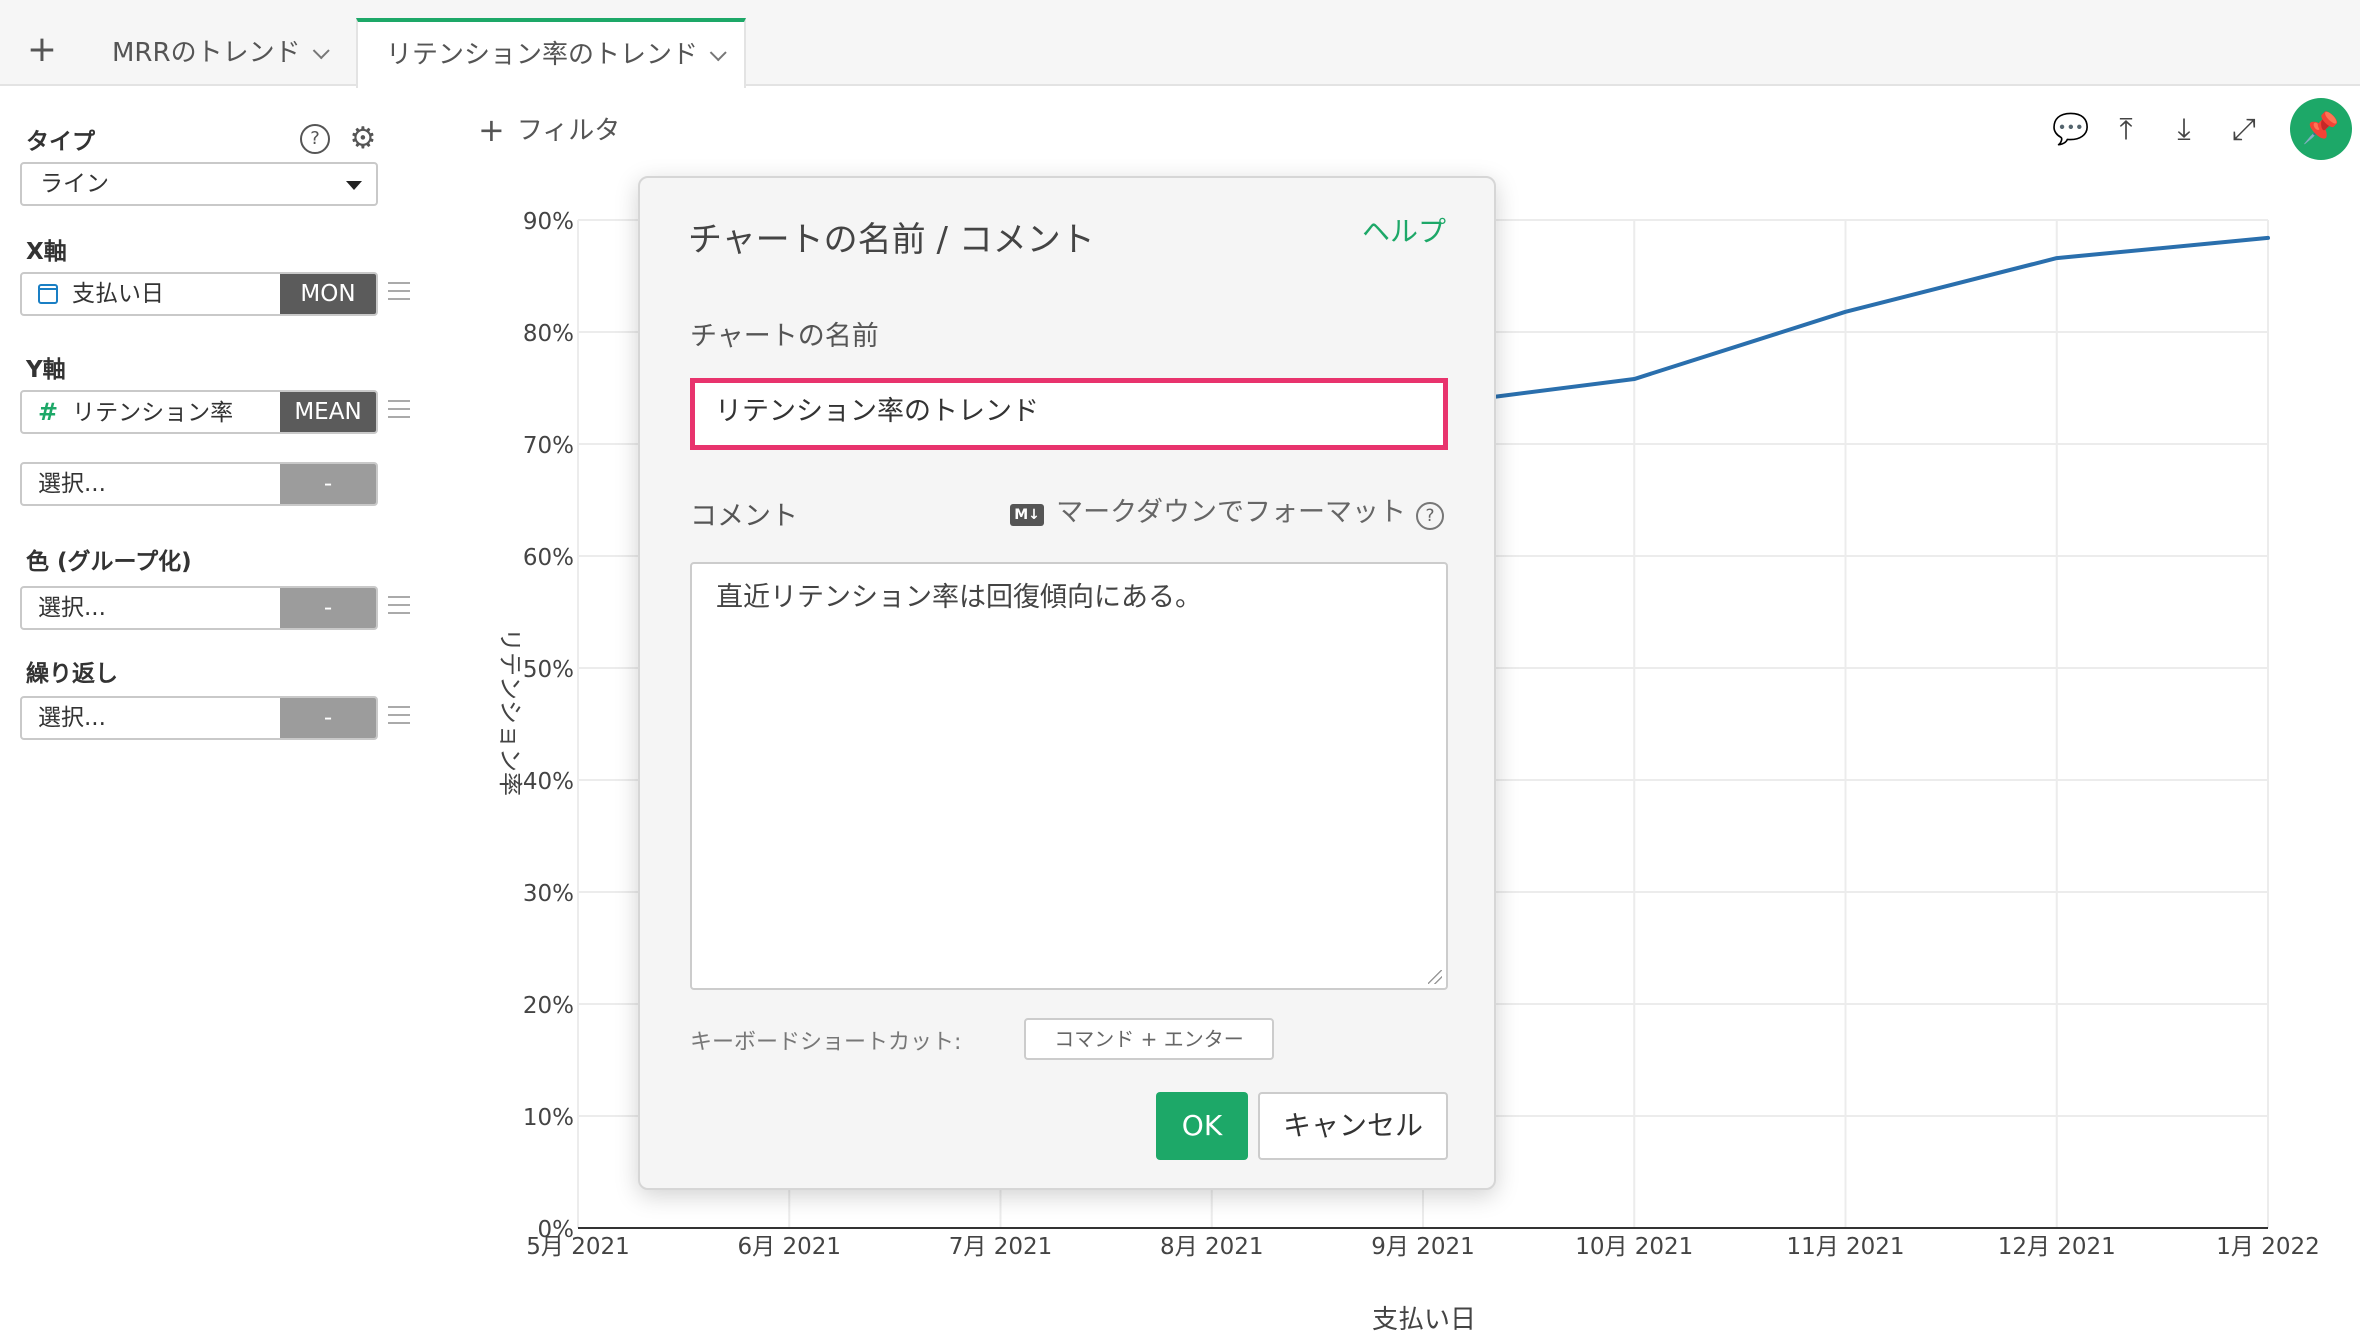  Describe the element at coordinates (1424, 1320) in the screenshot. I see `x-axis-title: 支払い日` at that location.